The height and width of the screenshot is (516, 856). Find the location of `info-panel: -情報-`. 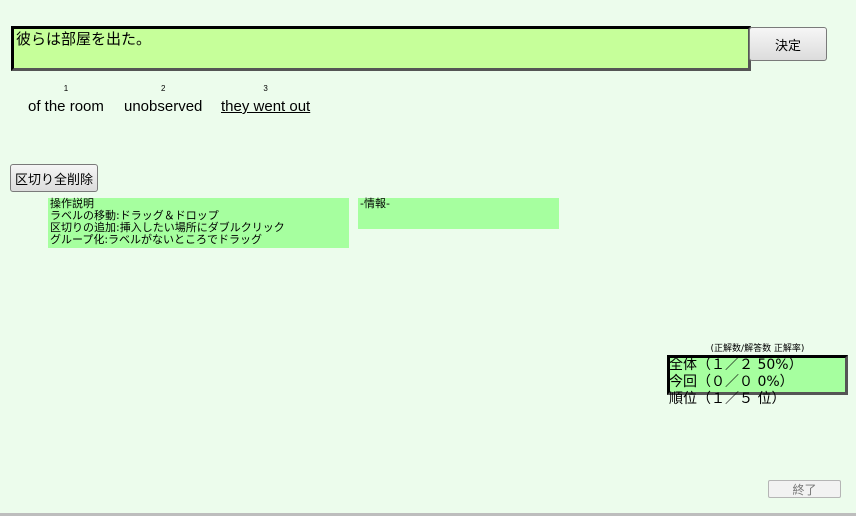

info-panel: -情報- is located at coordinates (458, 213).